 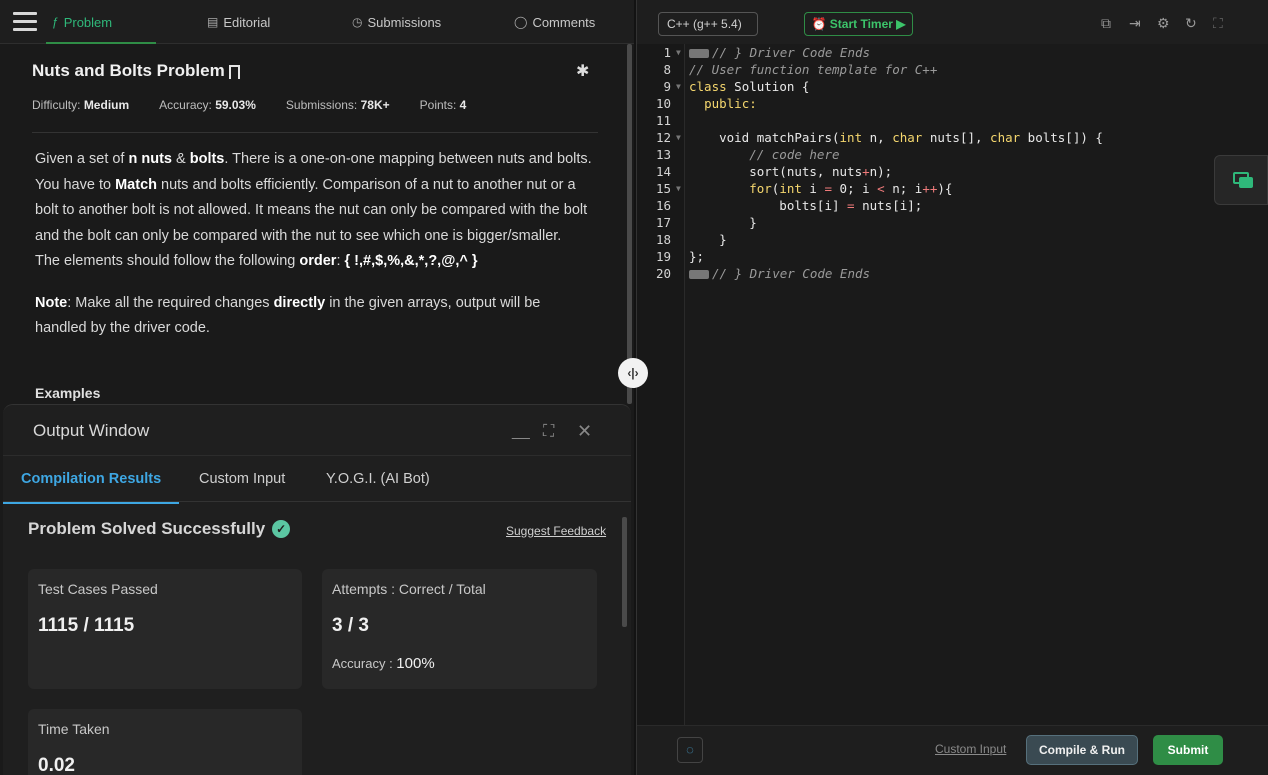 What do you see at coordinates (774, 171) in the screenshot?
I see `code-line: 14 sort(nuts, nuts+n);` at bounding box center [774, 171].